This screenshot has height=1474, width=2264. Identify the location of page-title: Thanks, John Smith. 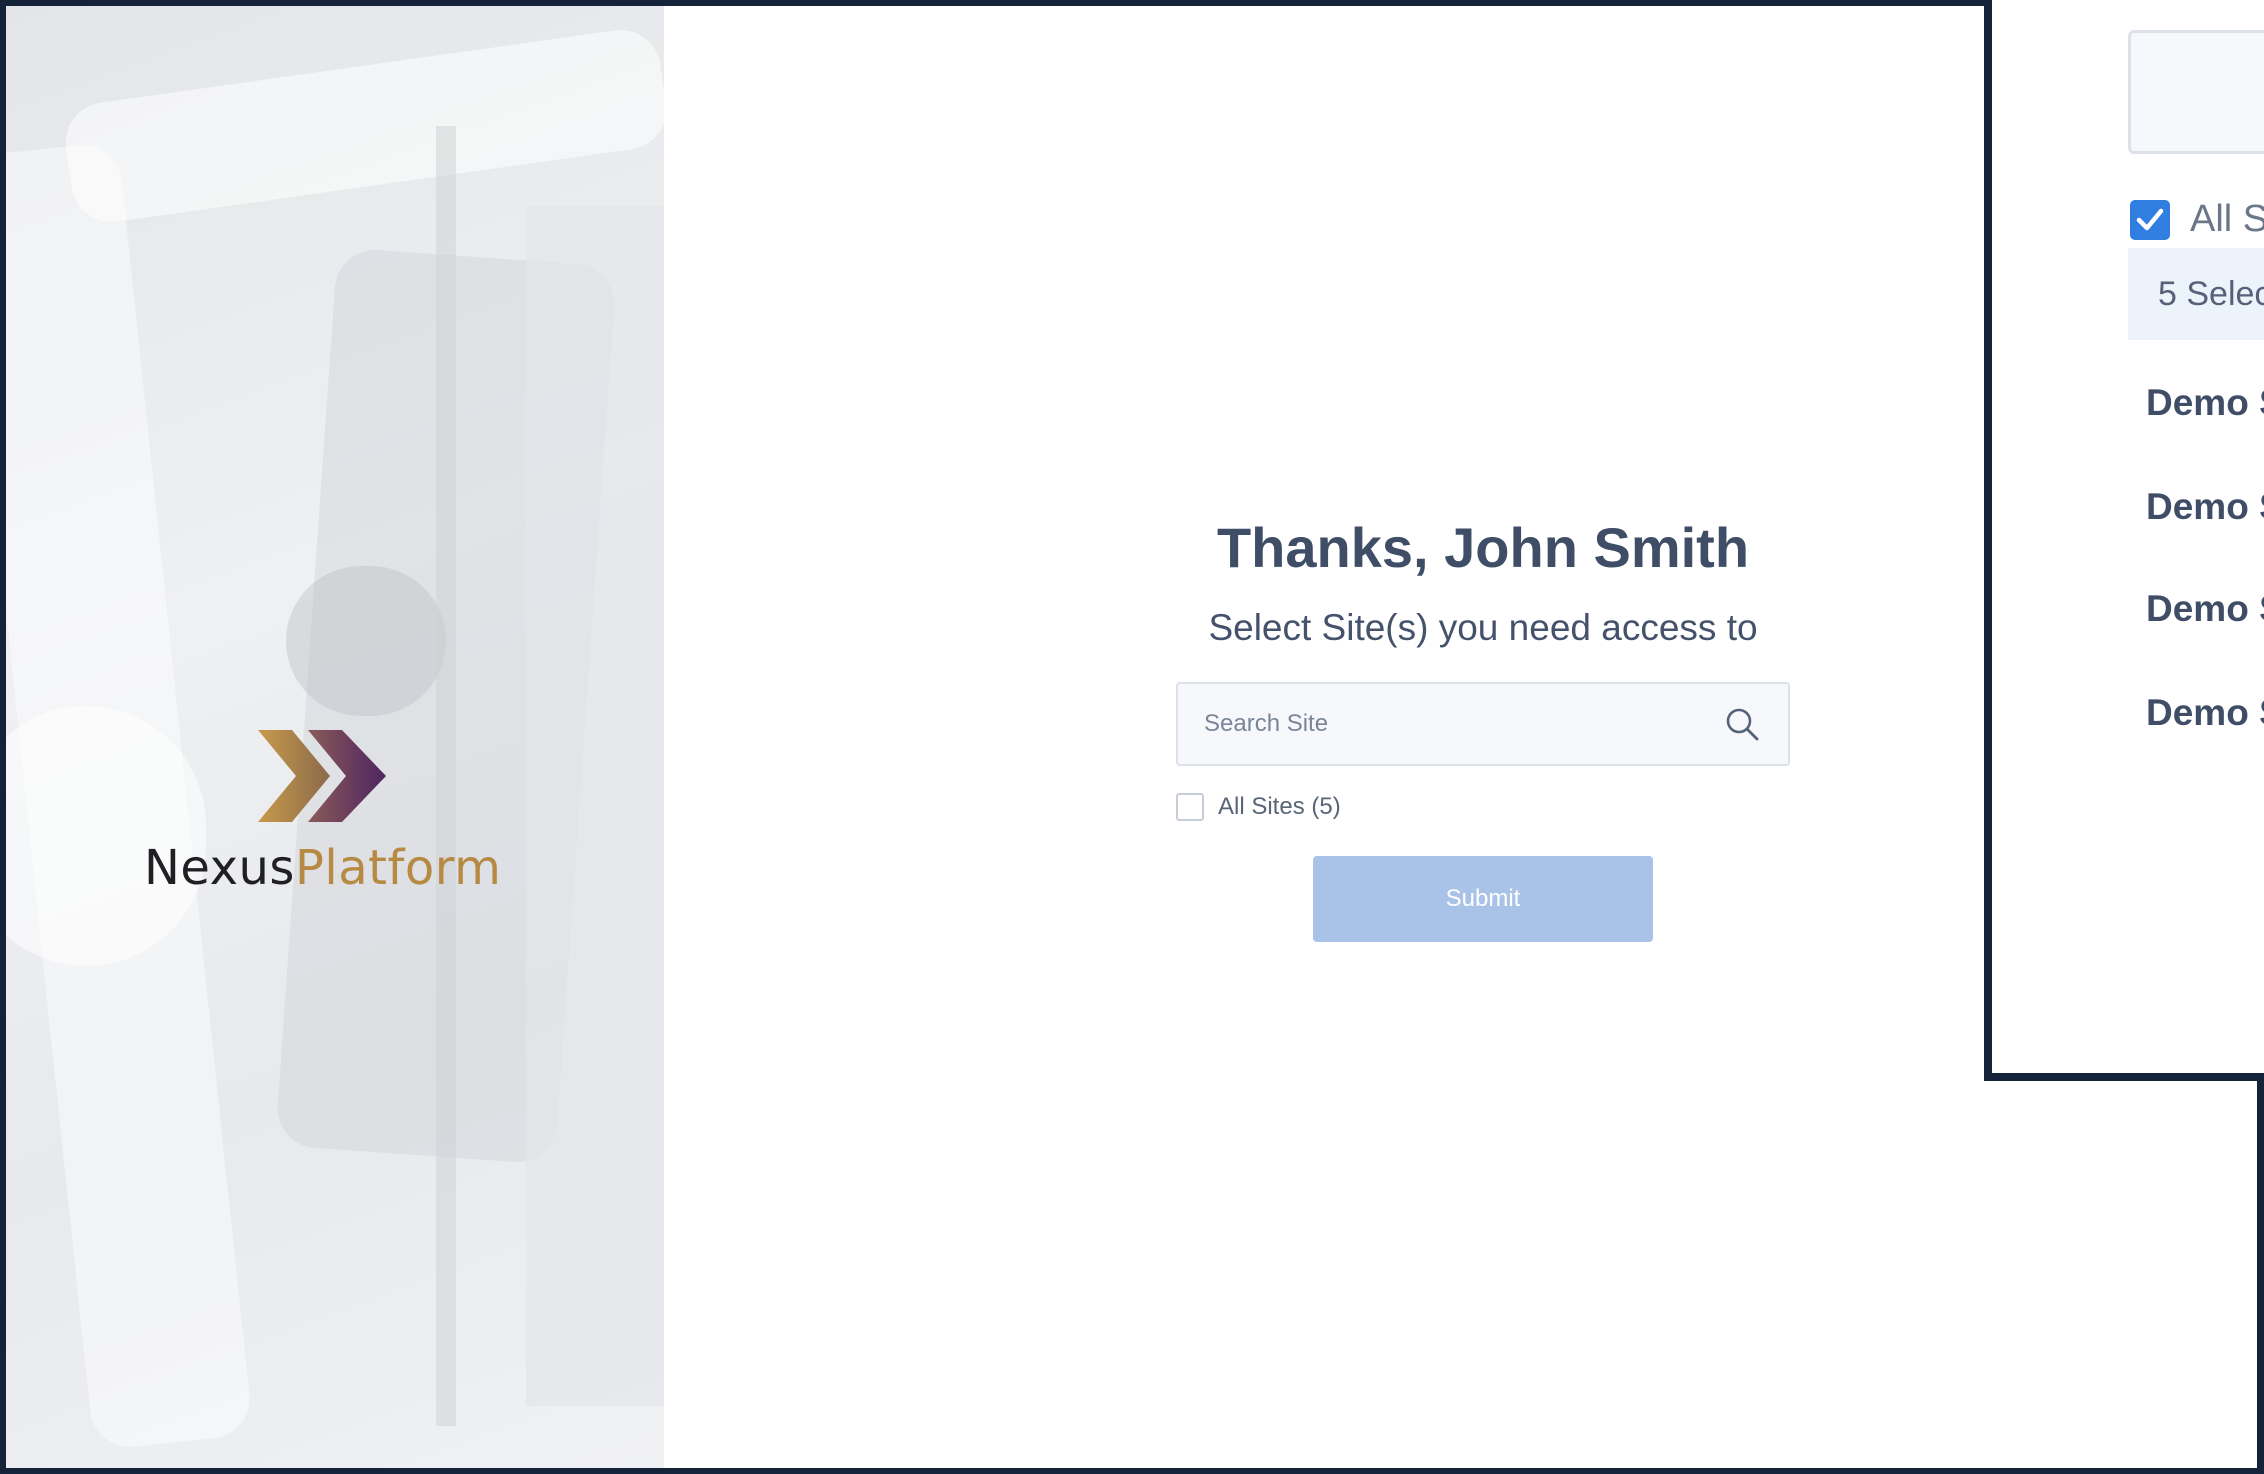
(1483, 547).